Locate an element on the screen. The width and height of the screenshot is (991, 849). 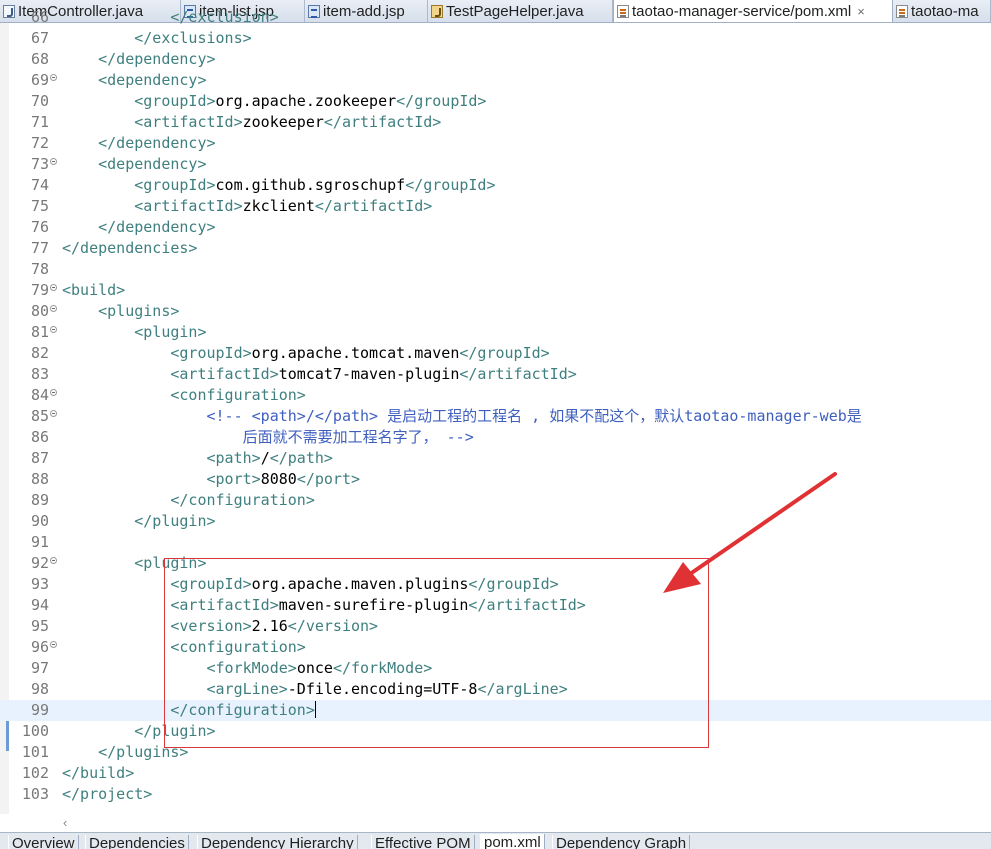
code-line: 84 <configuration> is located at coordinates (495, 395).